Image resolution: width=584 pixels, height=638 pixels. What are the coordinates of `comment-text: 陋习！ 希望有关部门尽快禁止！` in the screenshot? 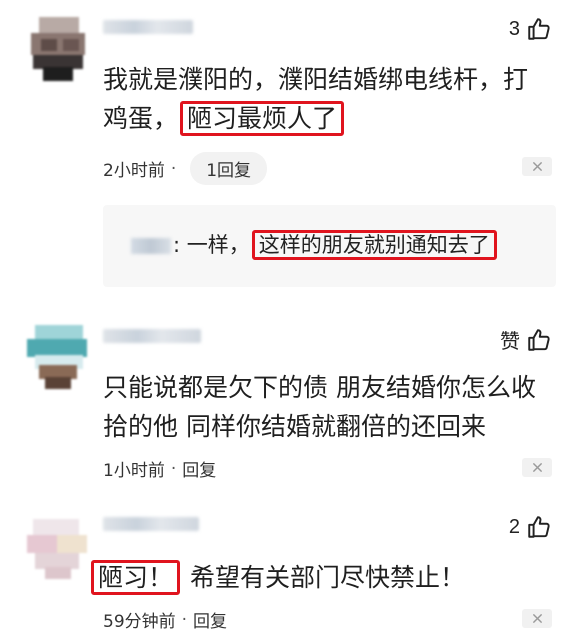 It's located at (319, 577).